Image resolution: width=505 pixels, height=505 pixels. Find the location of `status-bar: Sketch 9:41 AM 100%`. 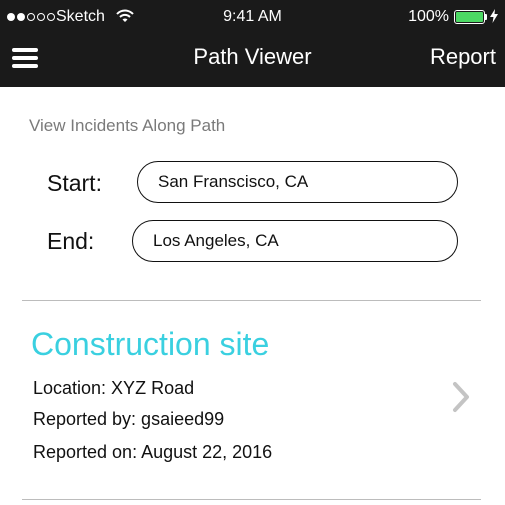

status-bar: Sketch 9:41 AM 100% is located at coordinates (252, 18).